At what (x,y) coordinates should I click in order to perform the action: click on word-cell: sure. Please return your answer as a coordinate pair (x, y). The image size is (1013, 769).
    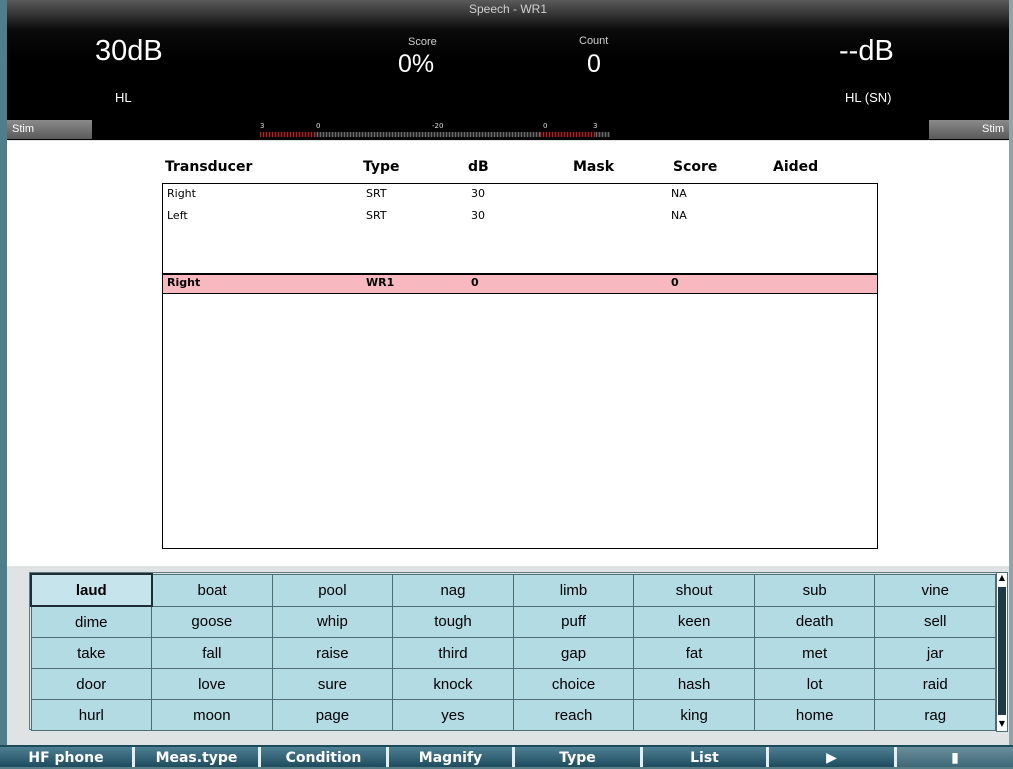
    Looking at the image, I should click on (332, 684).